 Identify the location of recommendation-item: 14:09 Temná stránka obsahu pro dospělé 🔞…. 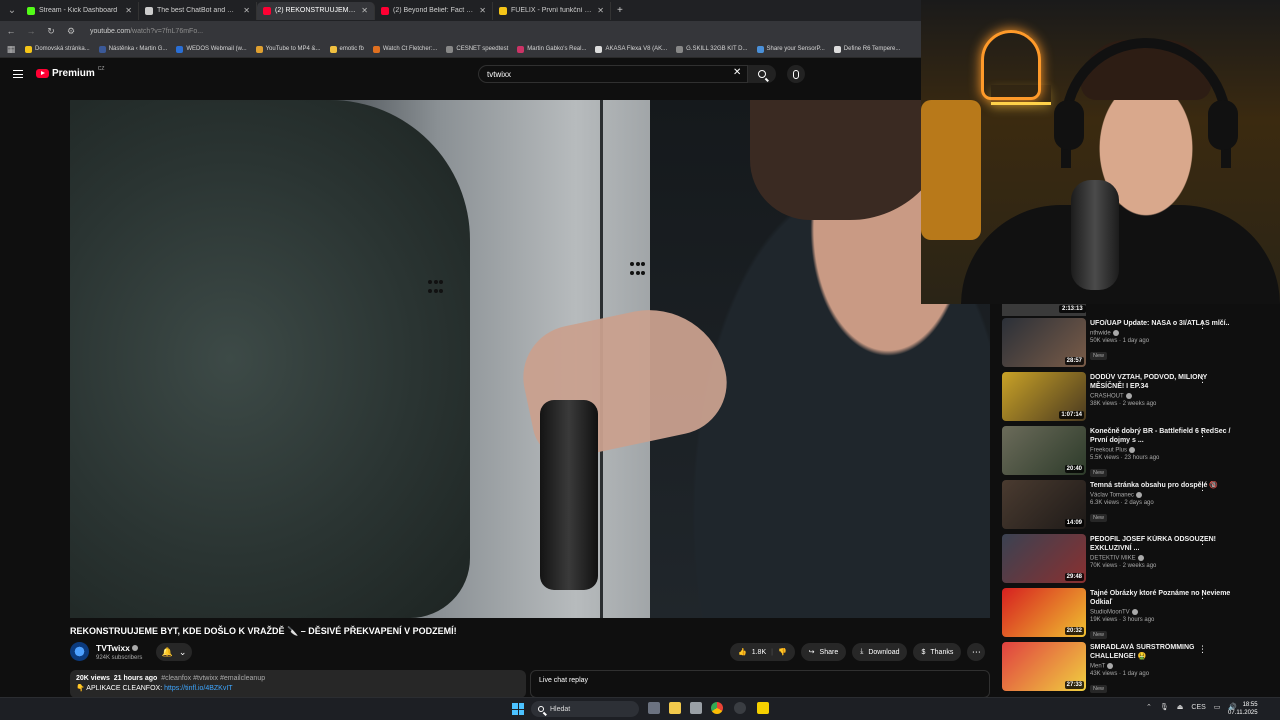
(1137, 505).